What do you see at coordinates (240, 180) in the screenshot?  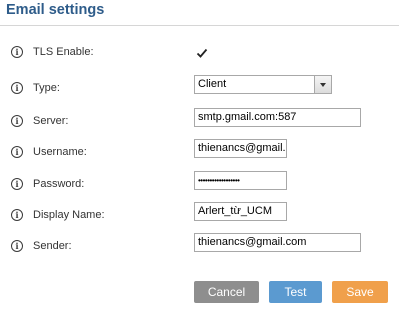 I see `password-input: ••••••••••••••••••` at bounding box center [240, 180].